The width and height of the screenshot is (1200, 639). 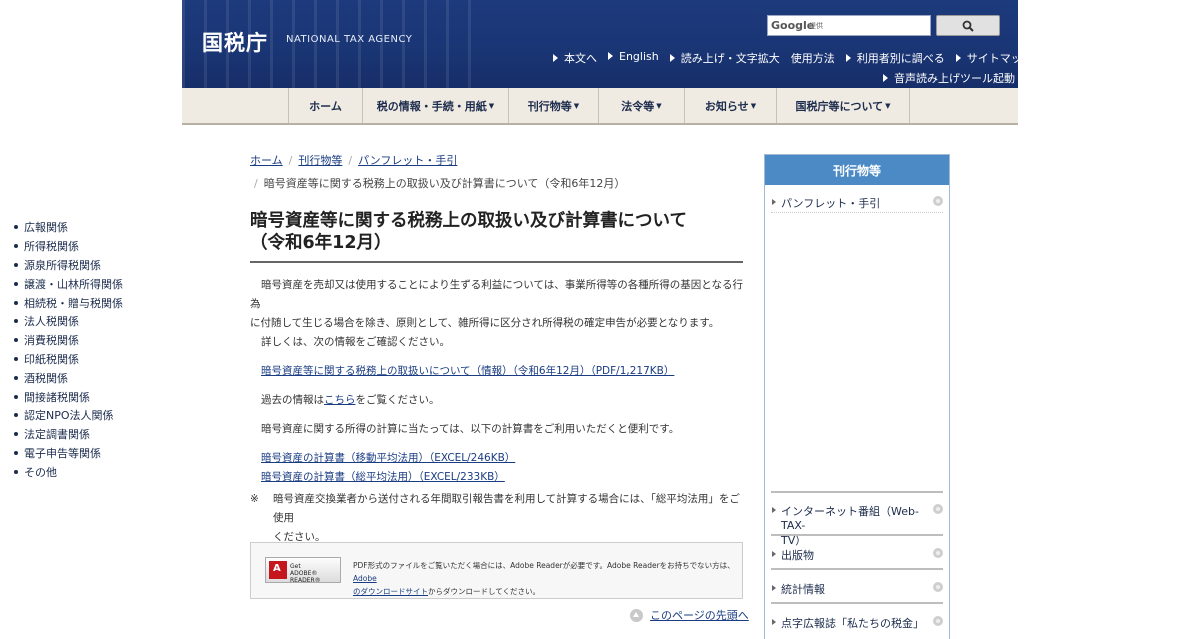 I want to click on sidebar-item-other: その他, so click(x=68, y=471).